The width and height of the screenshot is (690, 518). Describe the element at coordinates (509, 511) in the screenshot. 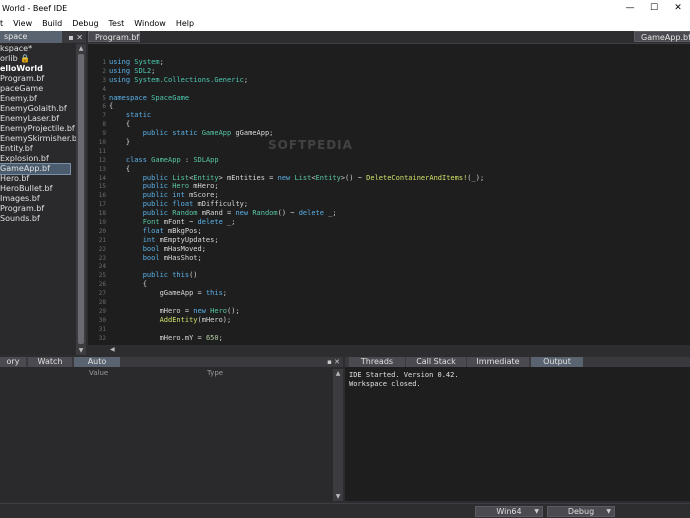

I see `platform-select: Win64 ▼` at that location.